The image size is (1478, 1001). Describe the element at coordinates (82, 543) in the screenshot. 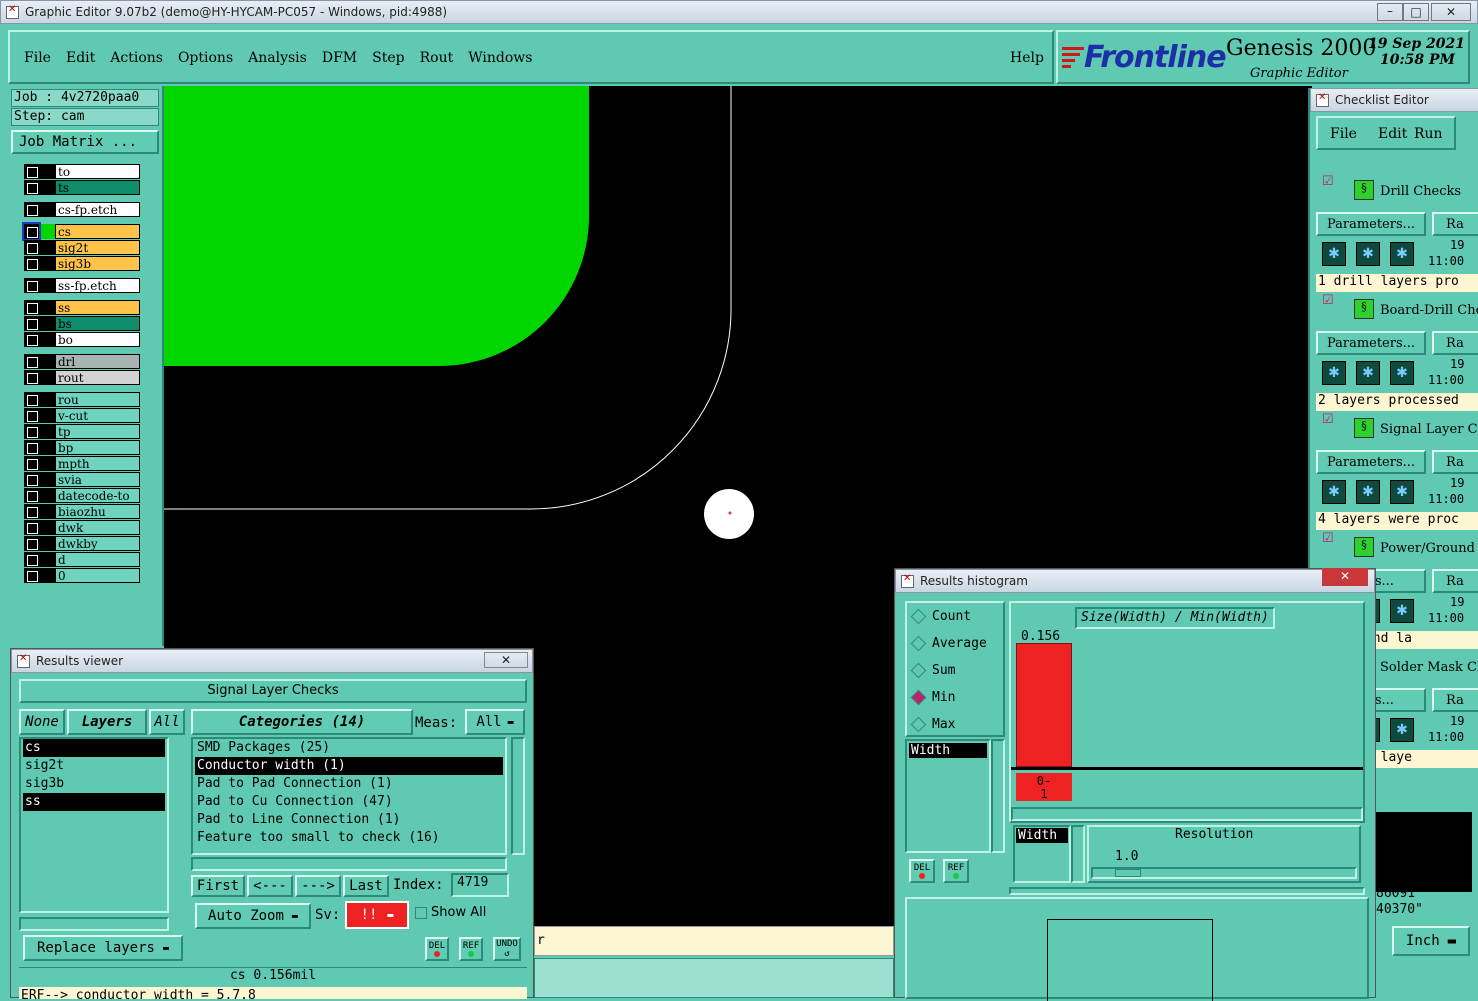

I see `layer-row-dwkby: dwkby` at that location.